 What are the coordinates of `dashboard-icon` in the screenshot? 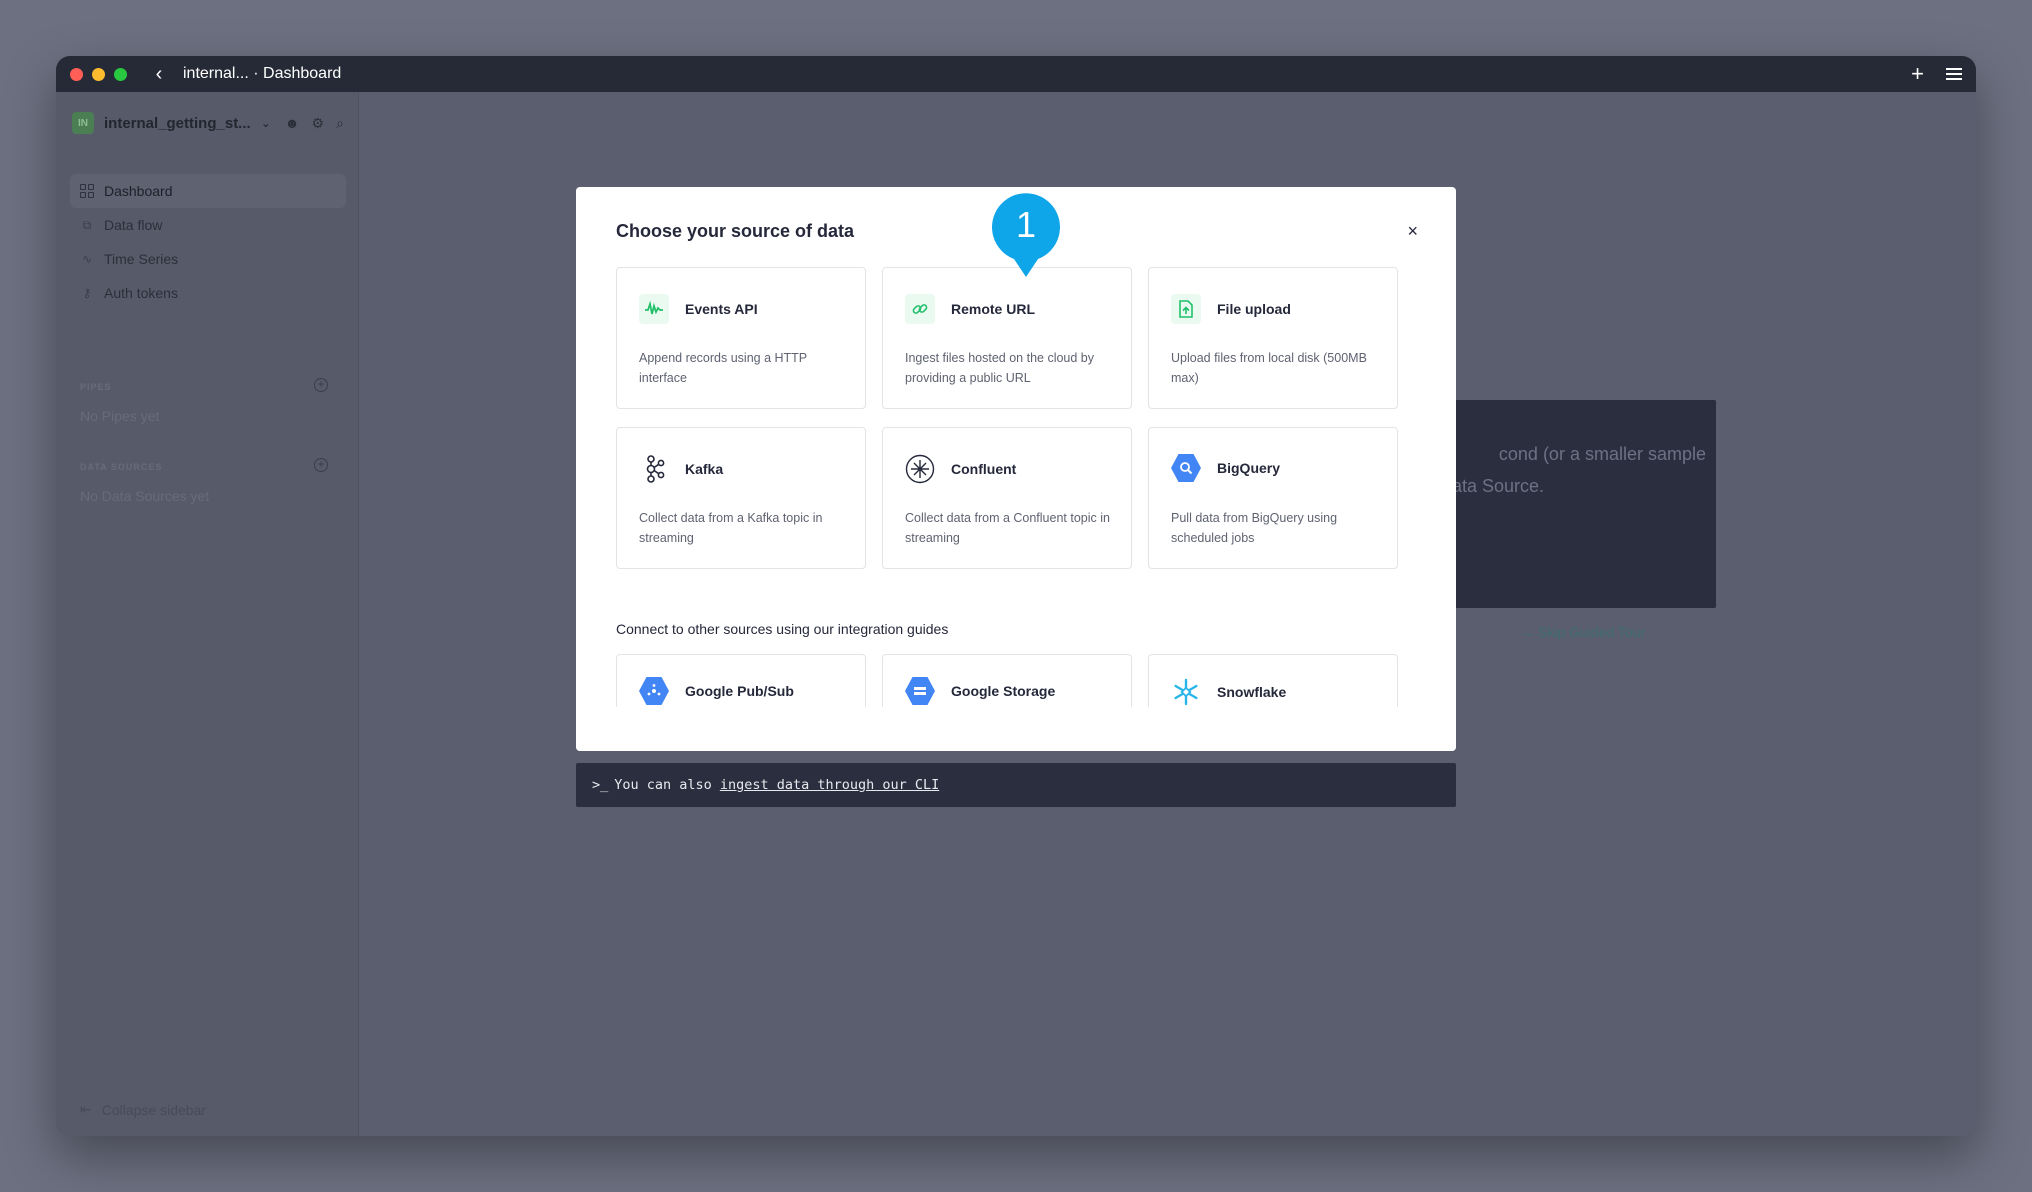 It's located at (87, 191).